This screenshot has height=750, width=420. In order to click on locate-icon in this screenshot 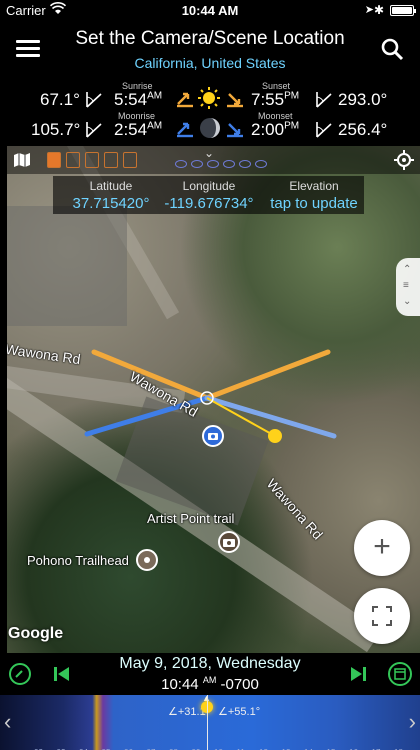, I will do `click(404, 160)`.